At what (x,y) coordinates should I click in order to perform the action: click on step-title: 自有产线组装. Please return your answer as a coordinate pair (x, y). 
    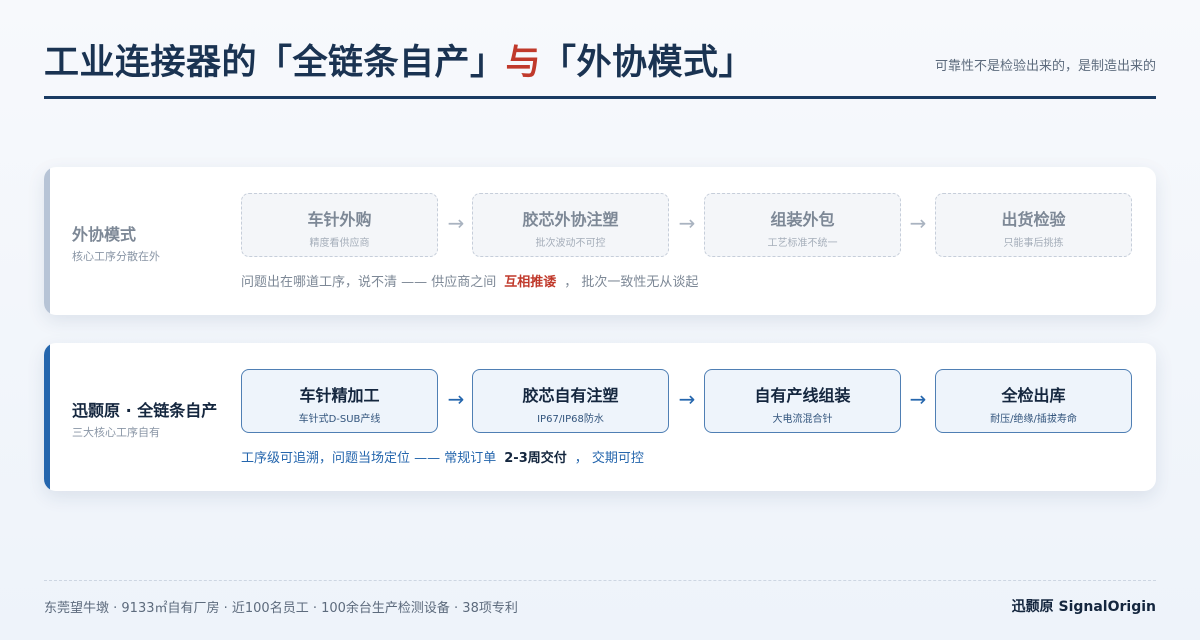
    Looking at the image, I should click on (802, 395).